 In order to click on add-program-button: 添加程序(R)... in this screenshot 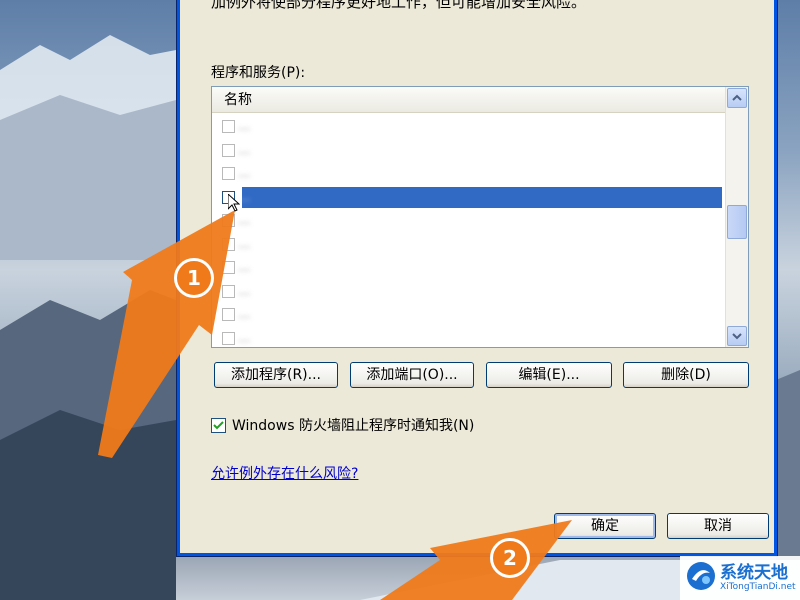, I will do `click(276, 375)`.